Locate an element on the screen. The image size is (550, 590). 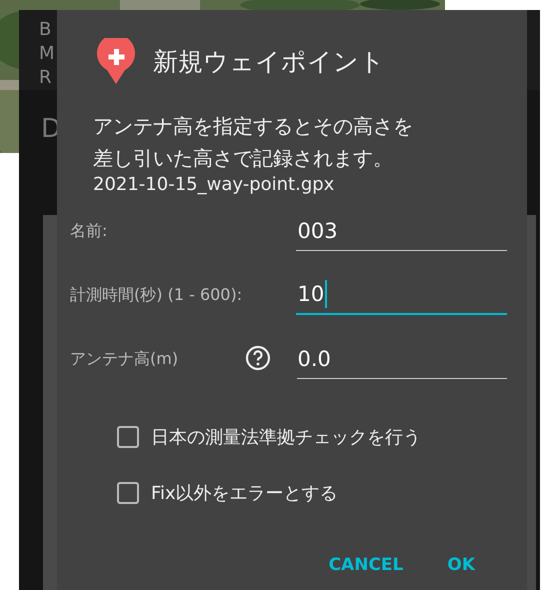
field-label: アンテナ高(m) is located at coordinates (125, 359).